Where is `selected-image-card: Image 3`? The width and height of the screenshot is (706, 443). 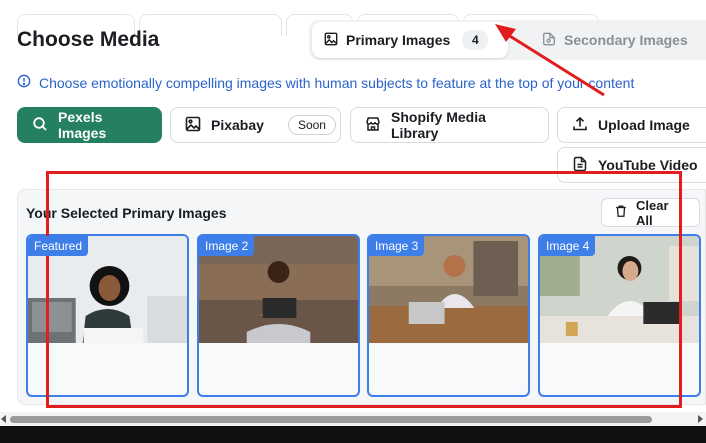 selected-image-card: Image 3 is located at coordinates (448, 315).